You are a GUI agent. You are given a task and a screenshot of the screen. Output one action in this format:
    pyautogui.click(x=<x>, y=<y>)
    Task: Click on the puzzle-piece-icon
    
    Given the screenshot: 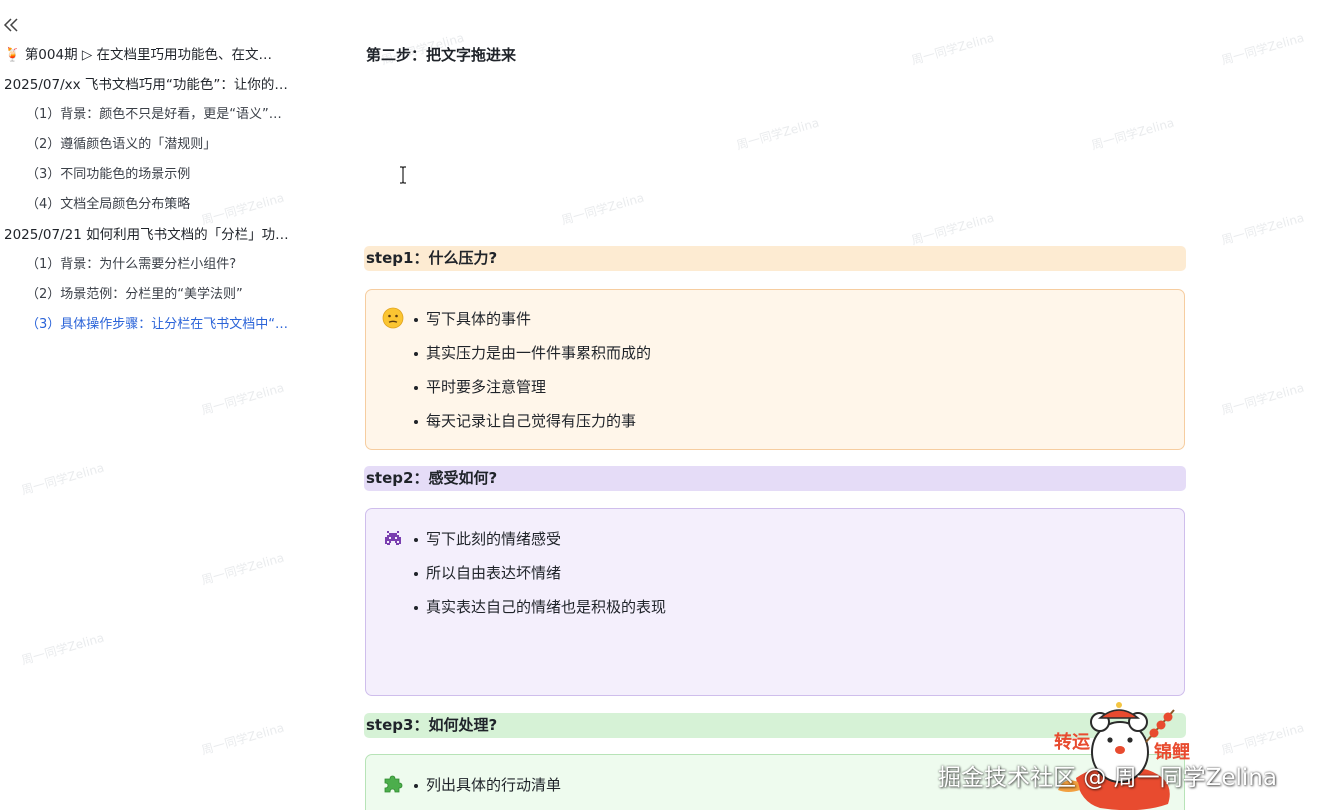 What is the action you would take?
    pyautogui.click(x=393, y=784)
    